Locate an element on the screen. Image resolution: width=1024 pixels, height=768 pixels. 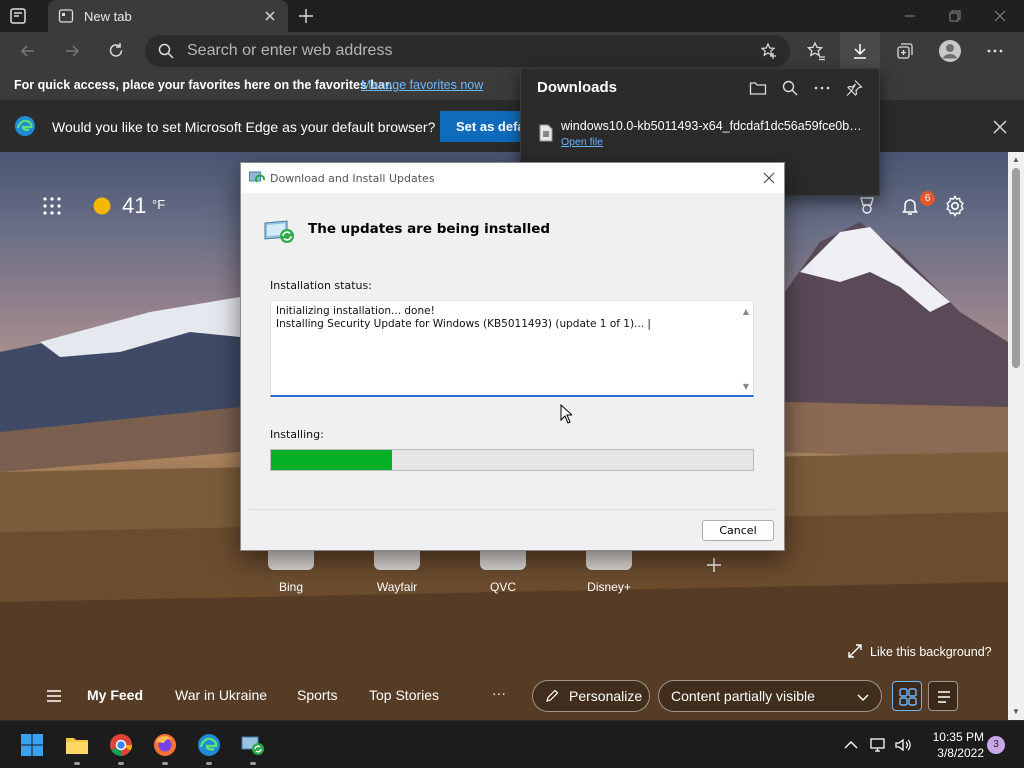
menu-hamburger-icon is located at coordinates (54, 696).